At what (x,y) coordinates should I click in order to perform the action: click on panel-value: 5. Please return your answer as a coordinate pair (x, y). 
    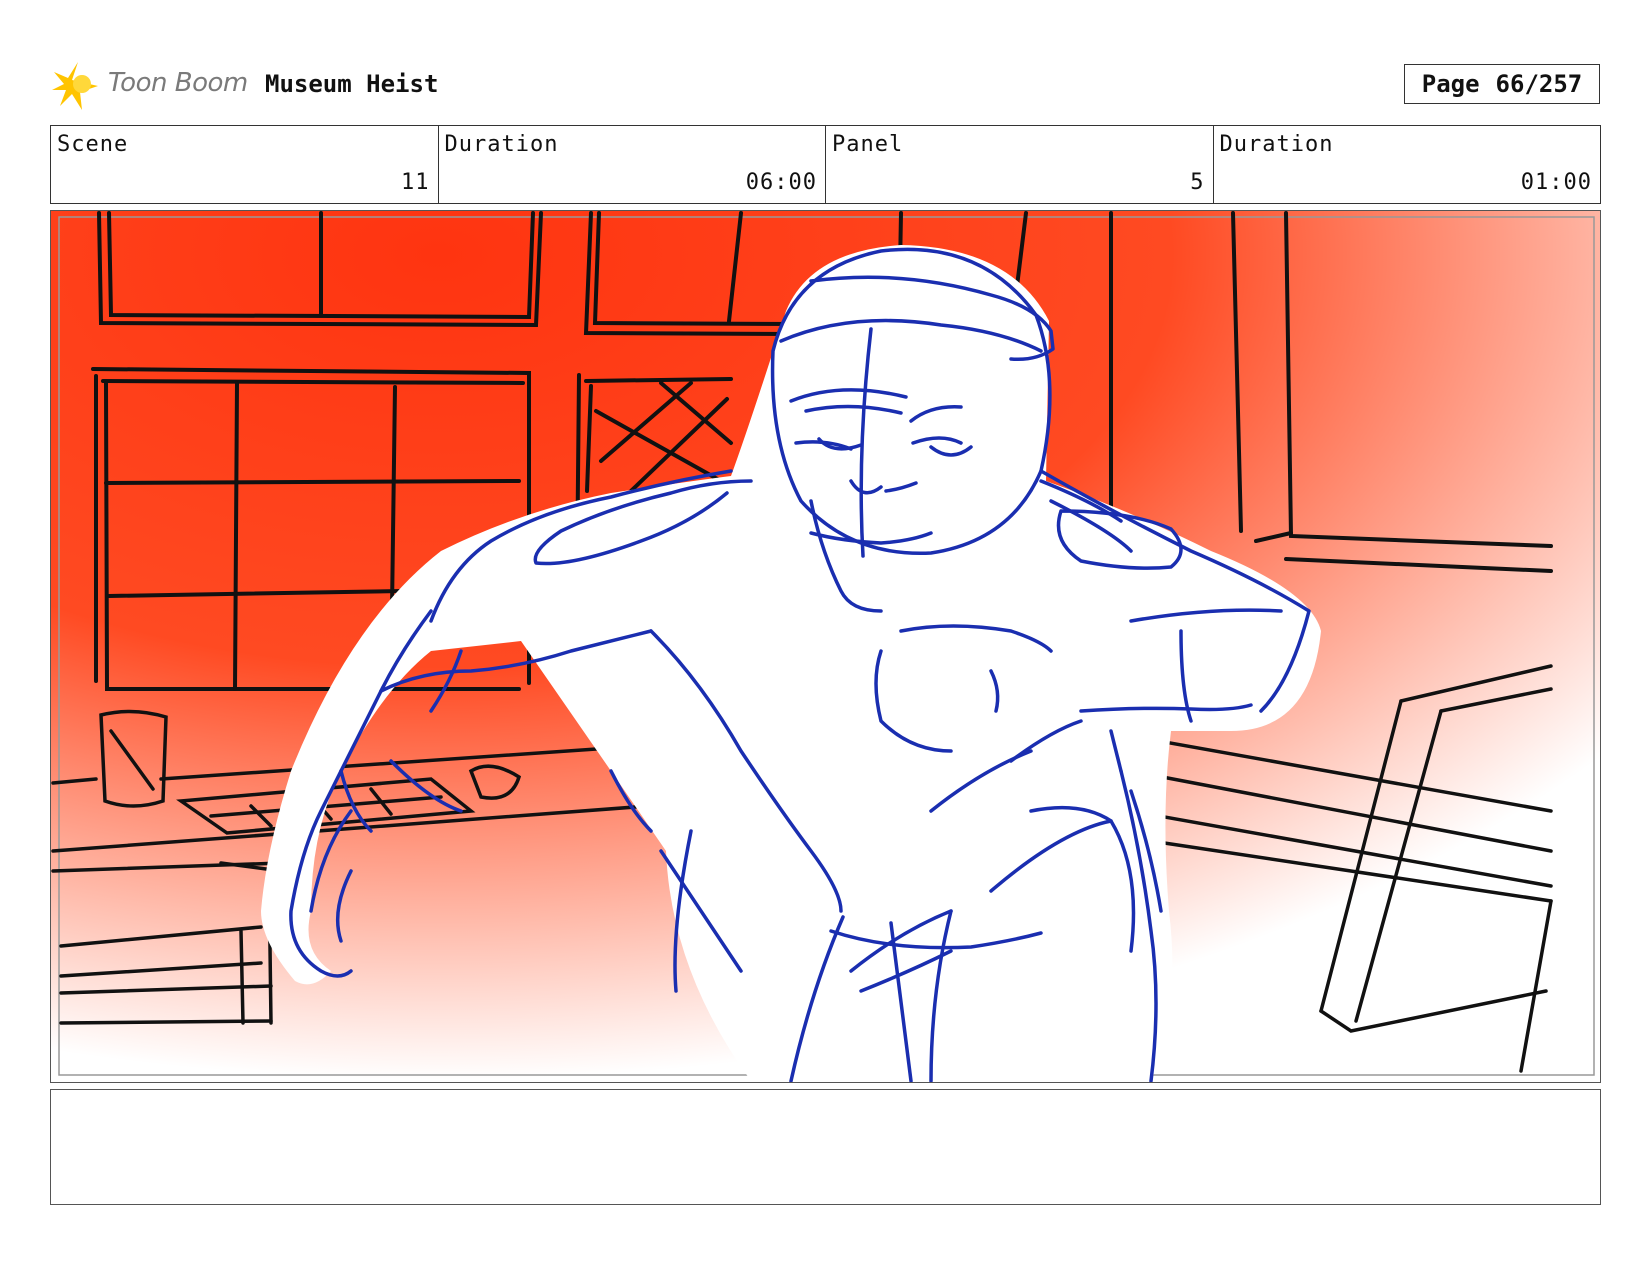
    Looking at the image, I should click on (1197, 182).